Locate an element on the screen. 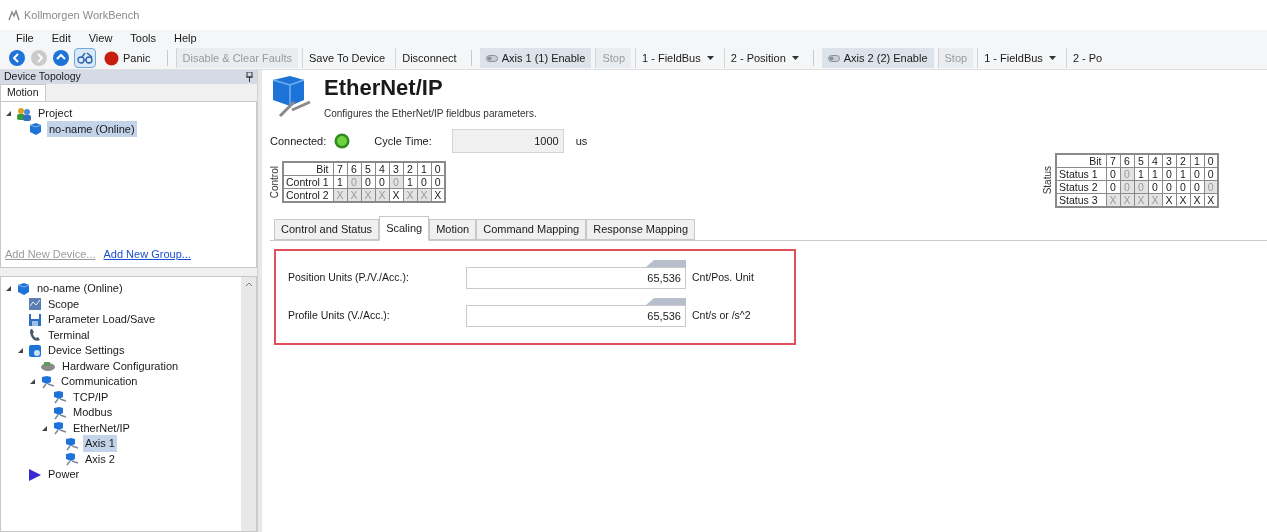 The width and height of the screenshot is (1267, 532). bit-header-cell: 3 is located at coordinates (396, 169).